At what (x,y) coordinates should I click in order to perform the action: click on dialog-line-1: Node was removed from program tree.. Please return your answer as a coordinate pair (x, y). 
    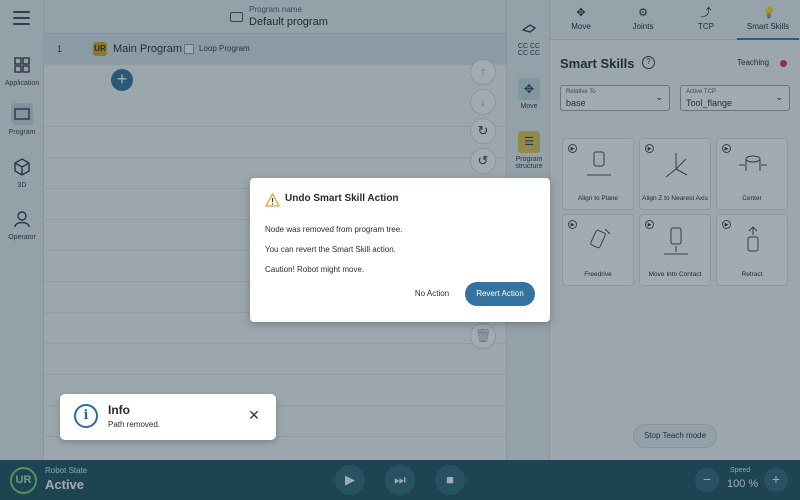
    Looking at the image, I should click on (334, 229).